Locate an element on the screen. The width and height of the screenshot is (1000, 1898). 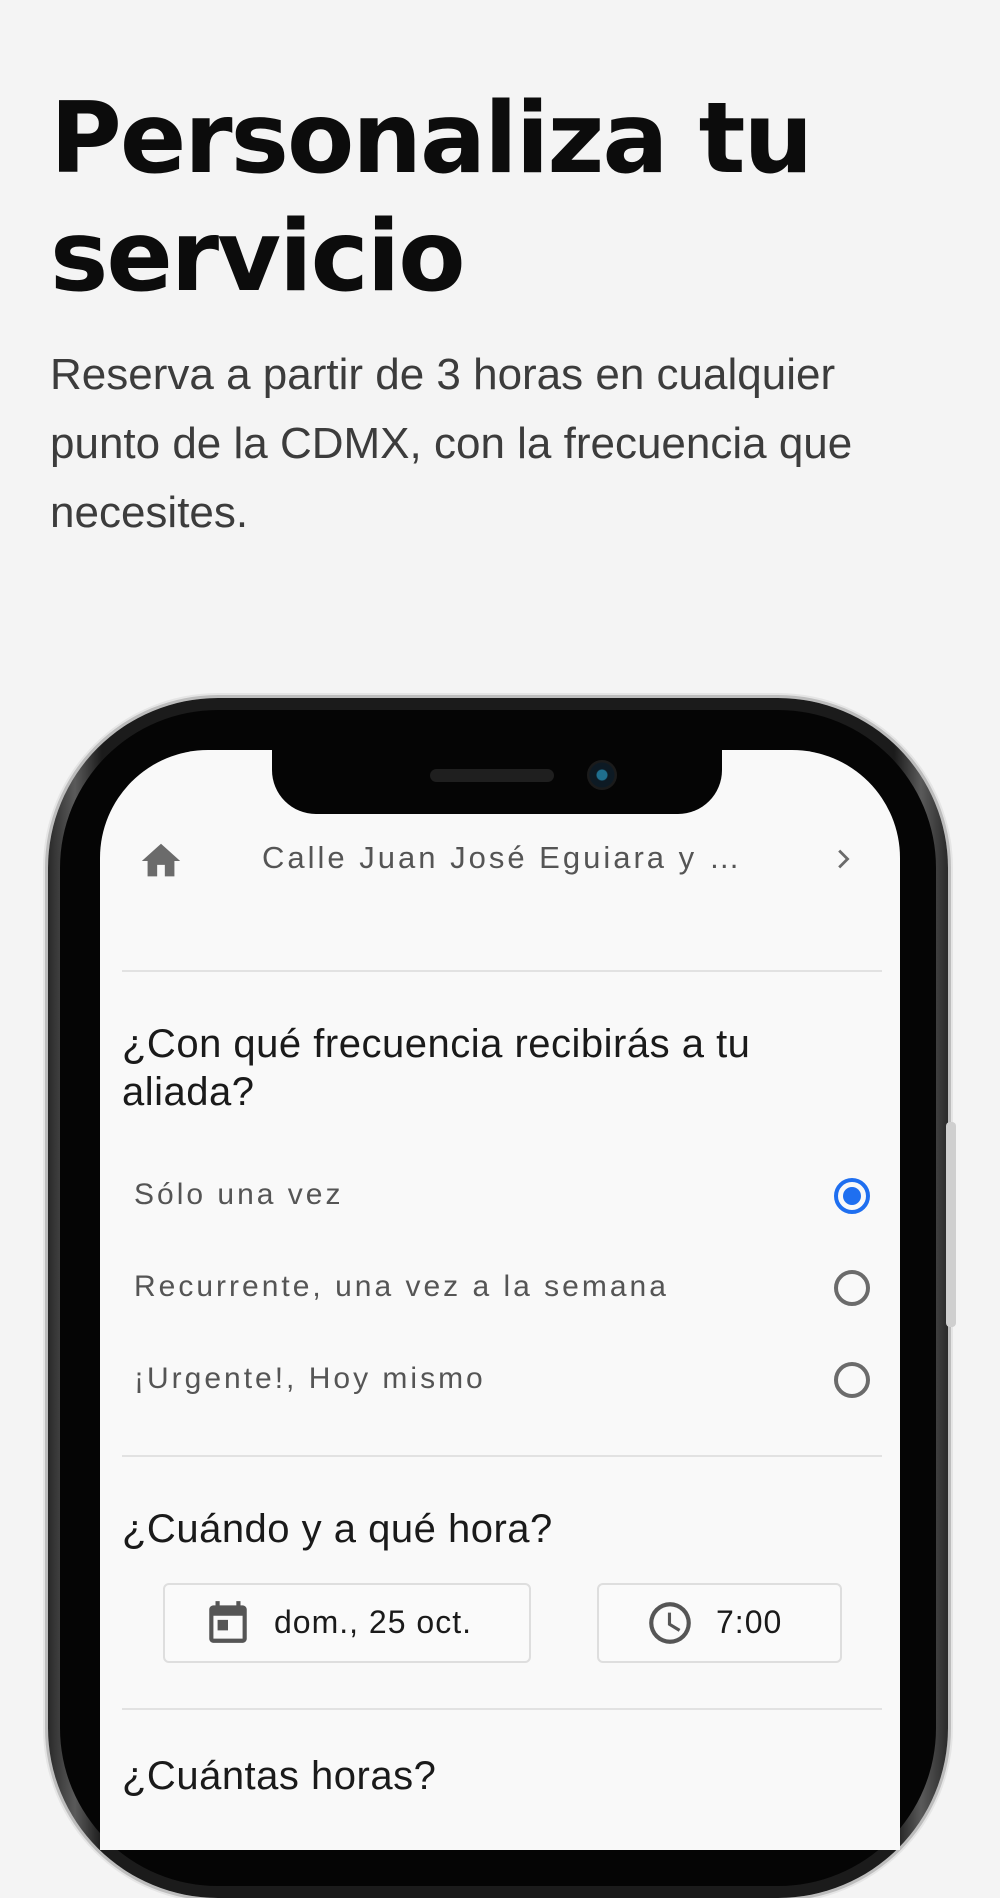
option-urgent-radio is located at coordinates (852, 1380).